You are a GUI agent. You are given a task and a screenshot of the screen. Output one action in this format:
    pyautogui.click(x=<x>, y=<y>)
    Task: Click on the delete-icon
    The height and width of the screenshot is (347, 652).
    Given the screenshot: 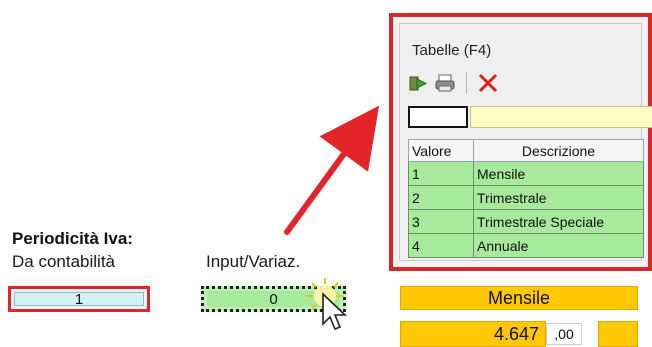 What is the action you would take?
    pyautogui.click(x=488, y=83)
    